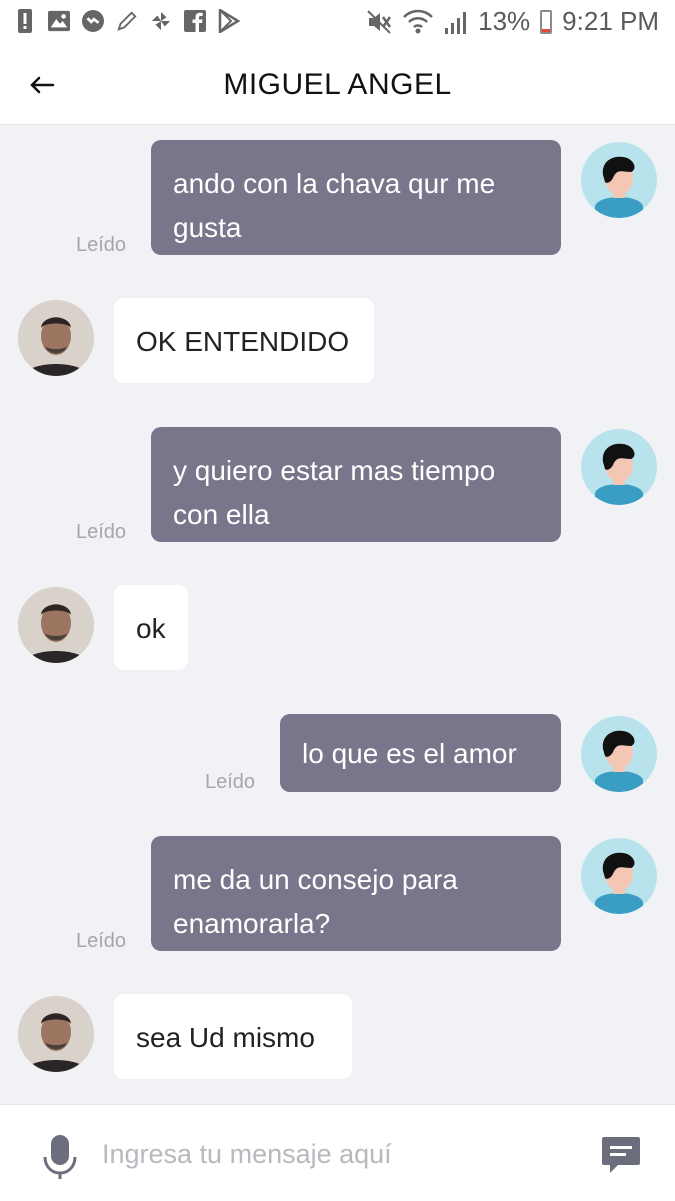  I want to click on system-indicators: 13% 9:21 PM, so click(512, 21).